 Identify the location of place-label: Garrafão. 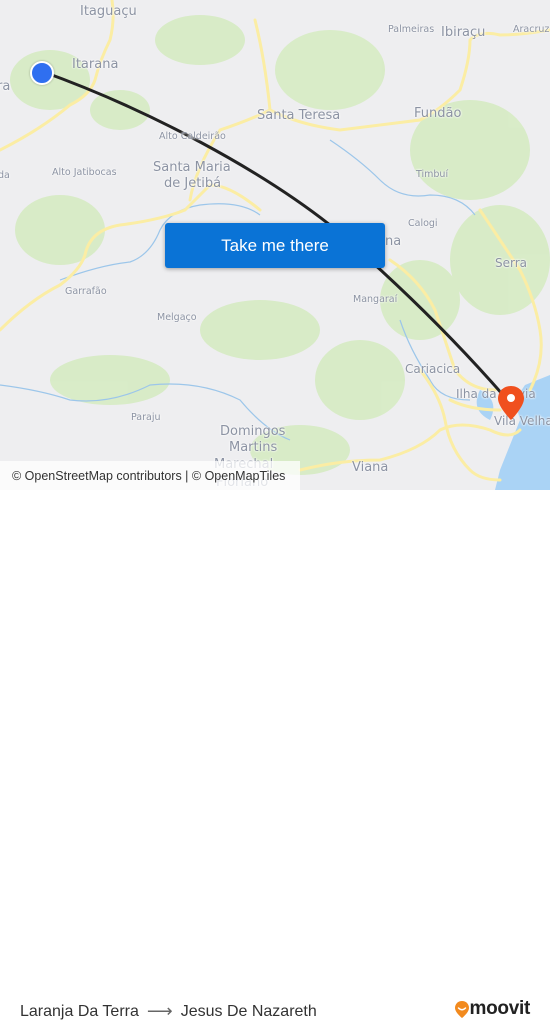
(86, 291).